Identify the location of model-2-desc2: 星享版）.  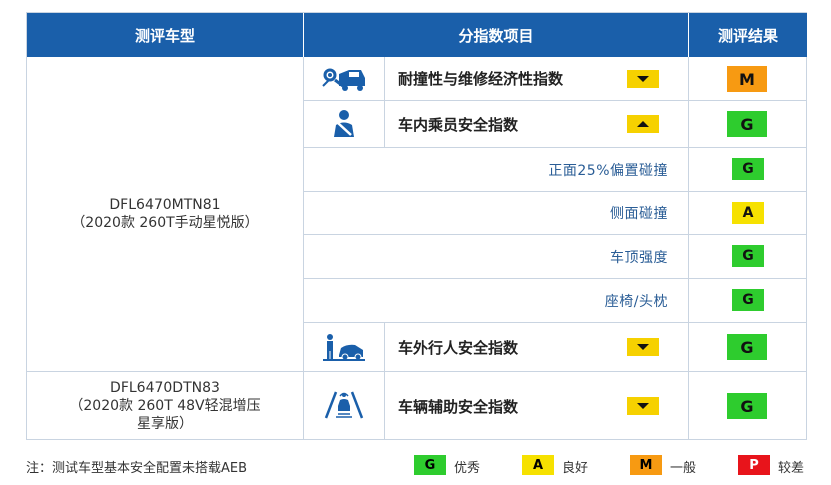
(165, 424).